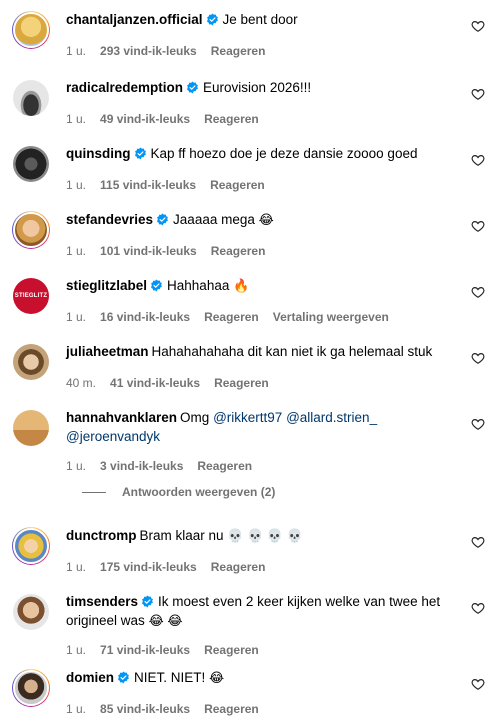 The width and height of the screenshot is (495, 724). What do you see at coordinates (145, 119) in the screenshot?
I see `likes-count: 49 vind-ik-leuks` at bounding box center [145, 119].